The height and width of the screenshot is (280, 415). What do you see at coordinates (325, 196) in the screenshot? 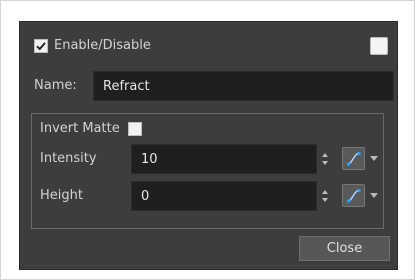
I see `height-spinner-icon` at bounding box center [325, 196].